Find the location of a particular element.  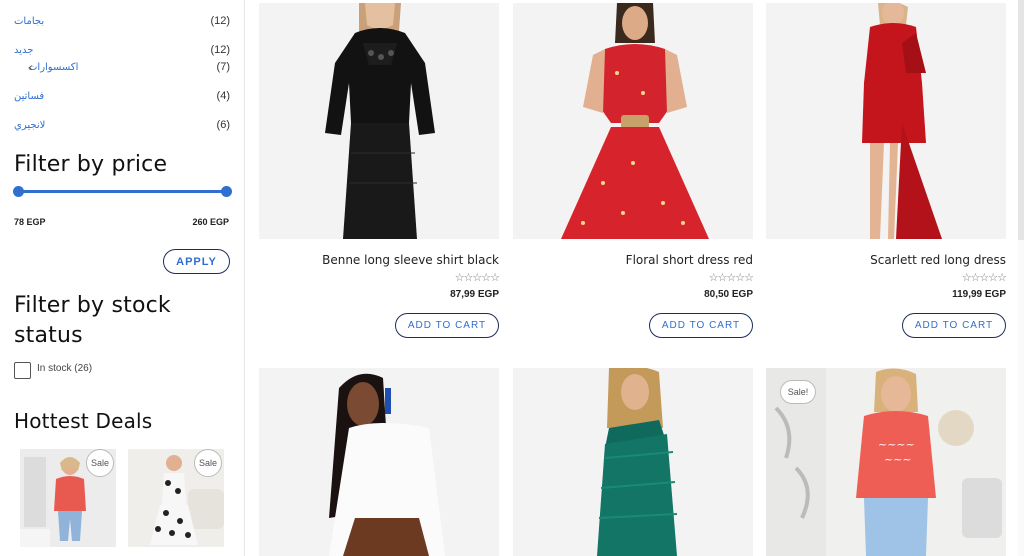

category-label: اكسسوارات is located at coordinates (53, 67).